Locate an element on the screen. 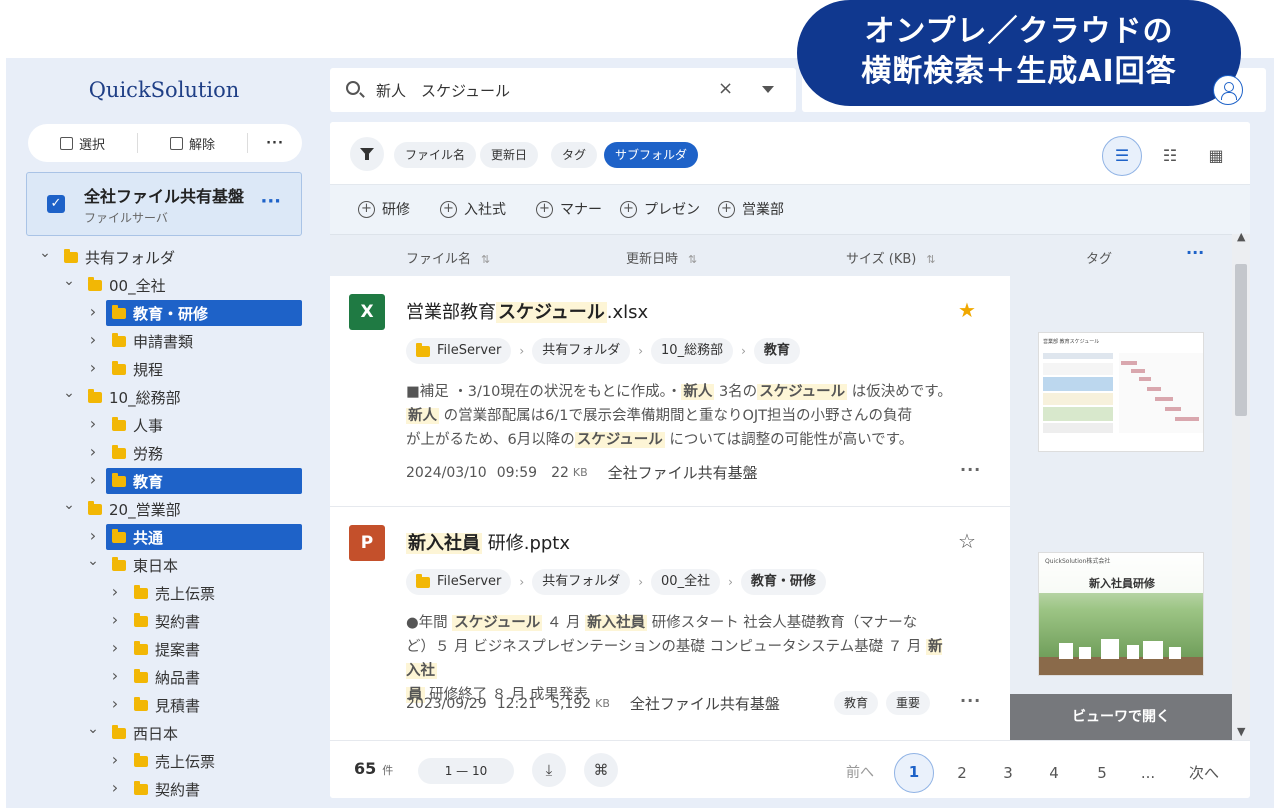 This screenshot has height=812, width=1280. chevron-up-icon: ▲ is located at coordinates (1241, 236).